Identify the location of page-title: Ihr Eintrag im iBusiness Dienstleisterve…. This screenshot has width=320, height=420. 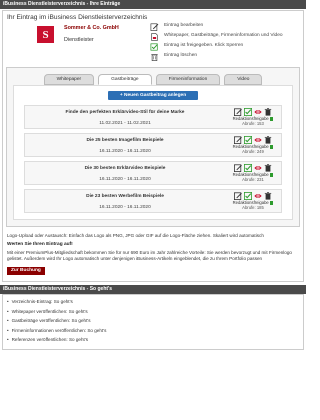
(77, 17).